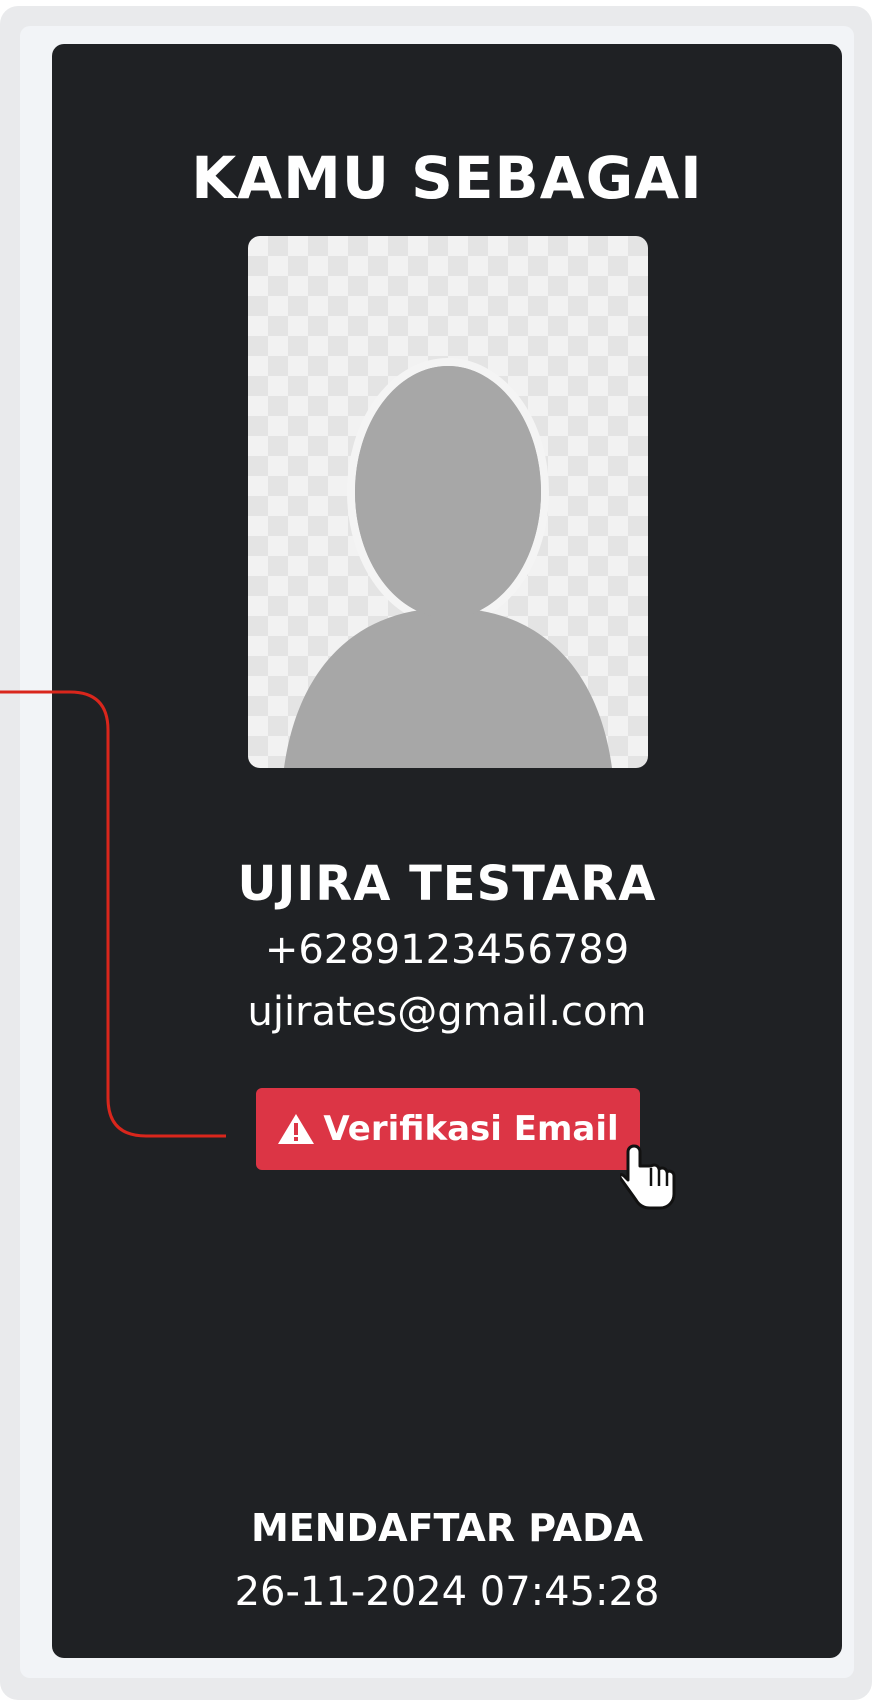 The image size is (877, 1704). I want to click on registered-label: MENDAFTAR PADA, so click(447, 1528).